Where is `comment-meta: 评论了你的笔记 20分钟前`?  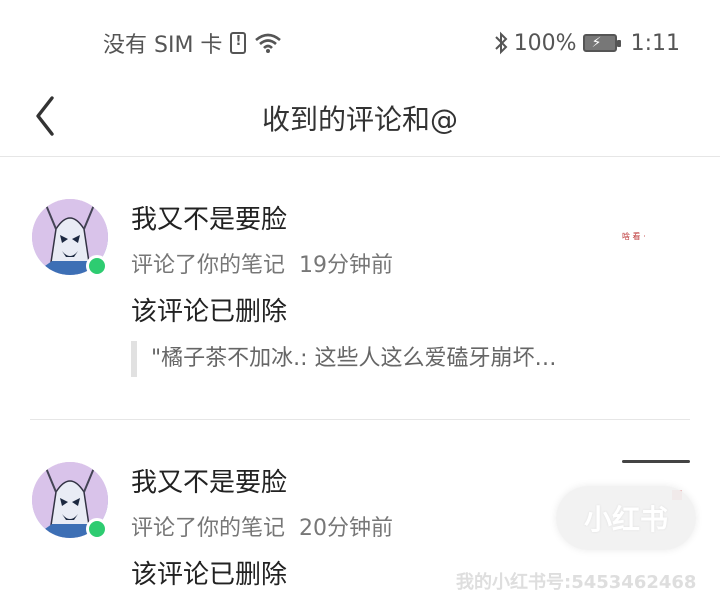
comment-meta: 评论了你的笔记 20分钟前 is located at coordinates (262, 526).